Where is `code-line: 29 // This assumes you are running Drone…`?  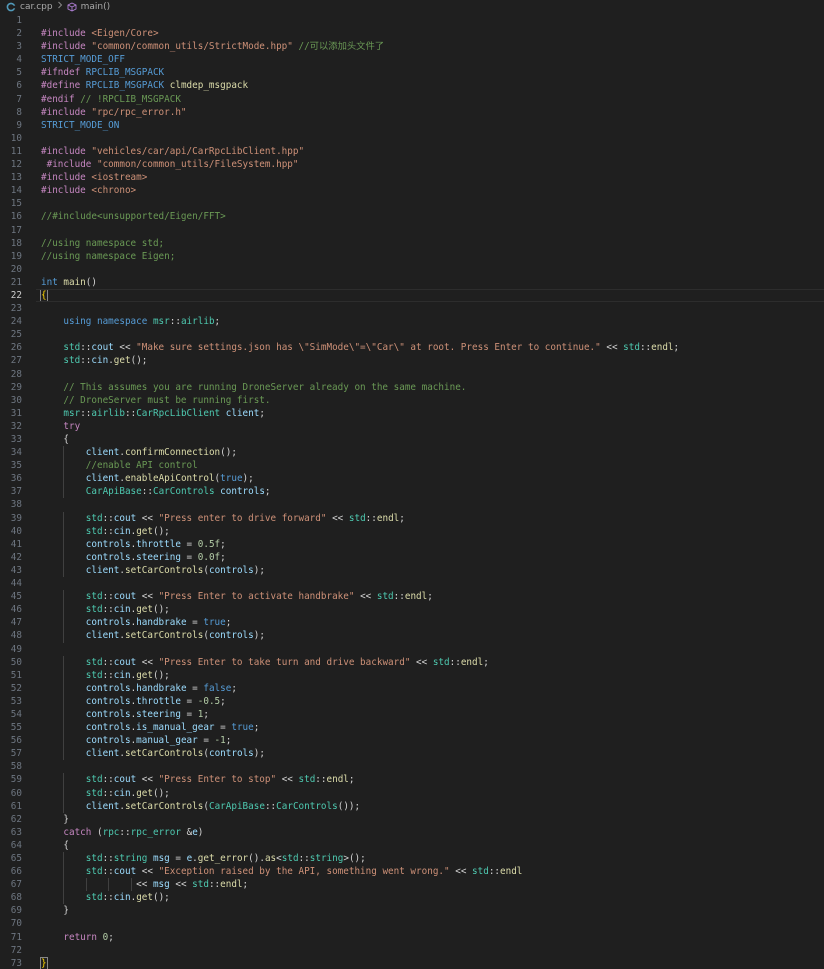
code-line: 29 // This assumes you are running Drone… is located at coordinates (412, 387).